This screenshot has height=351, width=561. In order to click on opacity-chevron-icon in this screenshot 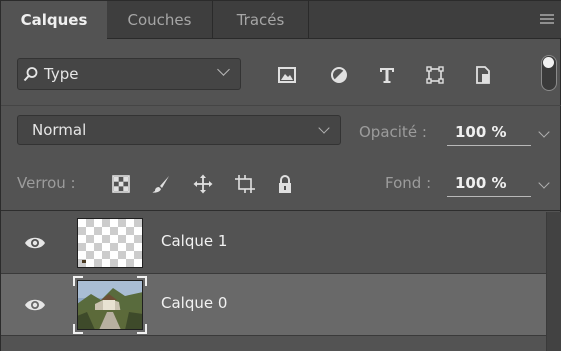, I will do `click(544, 132)`.